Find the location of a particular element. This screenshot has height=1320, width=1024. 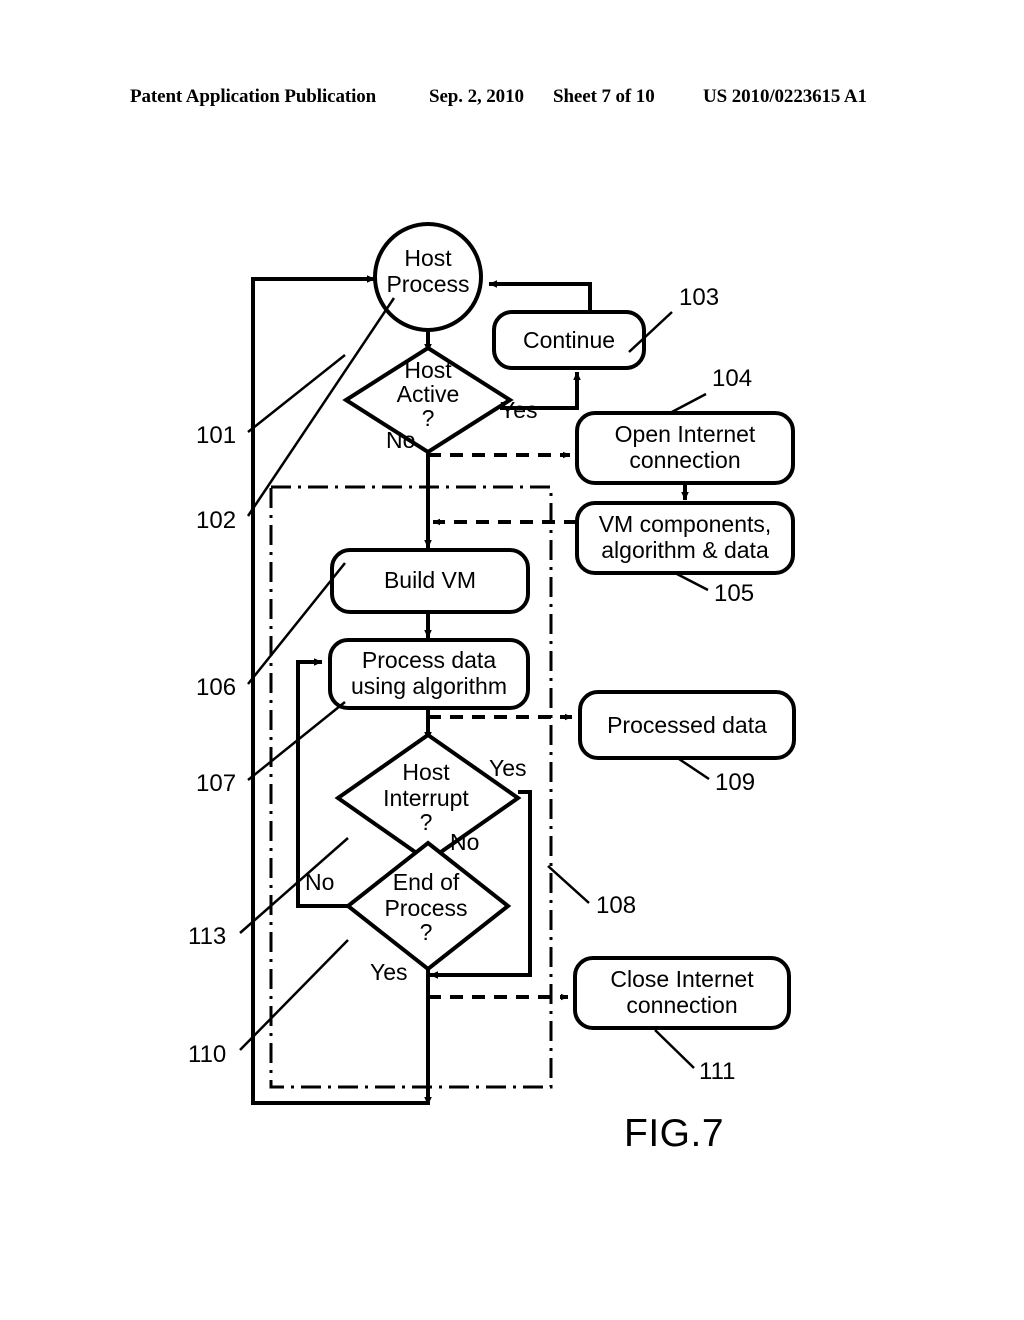

reference-108: 108 is located at coordinates (591, 892).